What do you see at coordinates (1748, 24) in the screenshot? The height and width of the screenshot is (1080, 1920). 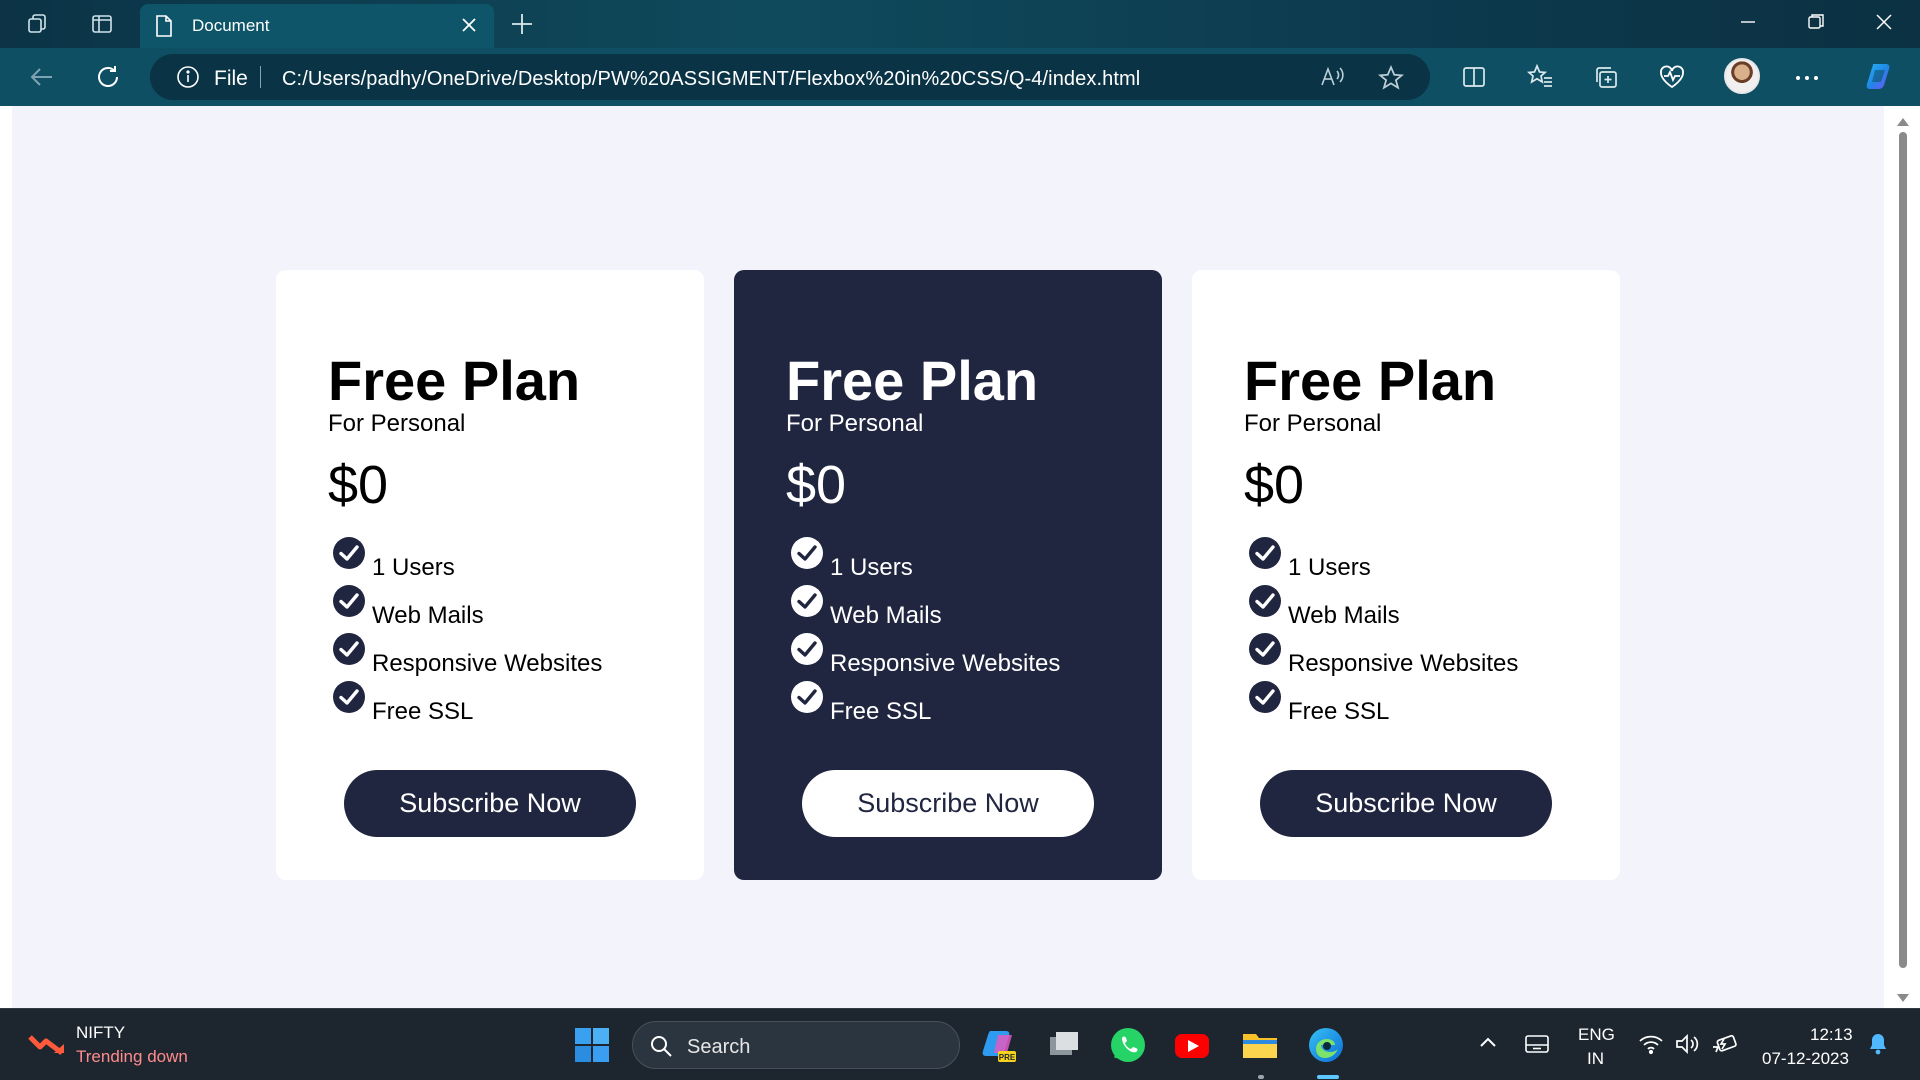 I see `minimize-icon` at bounding box center [1748, 24].